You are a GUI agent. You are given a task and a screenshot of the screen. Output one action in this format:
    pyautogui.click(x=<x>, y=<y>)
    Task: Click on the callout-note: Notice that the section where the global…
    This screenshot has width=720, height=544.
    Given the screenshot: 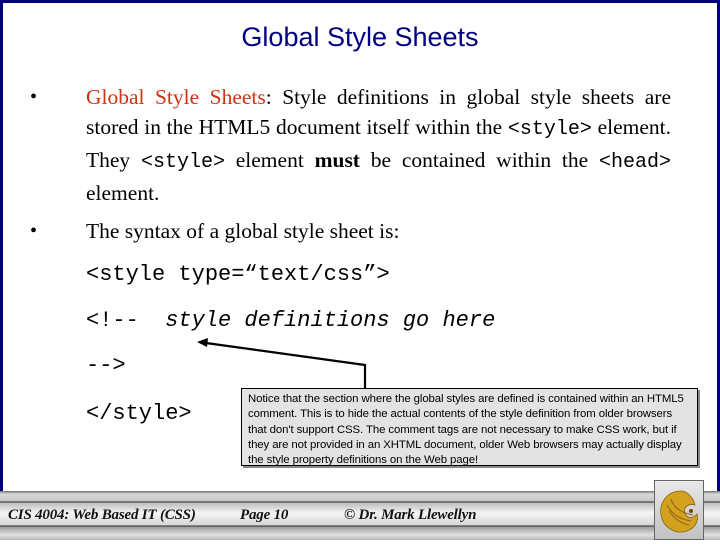 What is the action you would take?
    pyautogui.click(x=469, y=427)
    